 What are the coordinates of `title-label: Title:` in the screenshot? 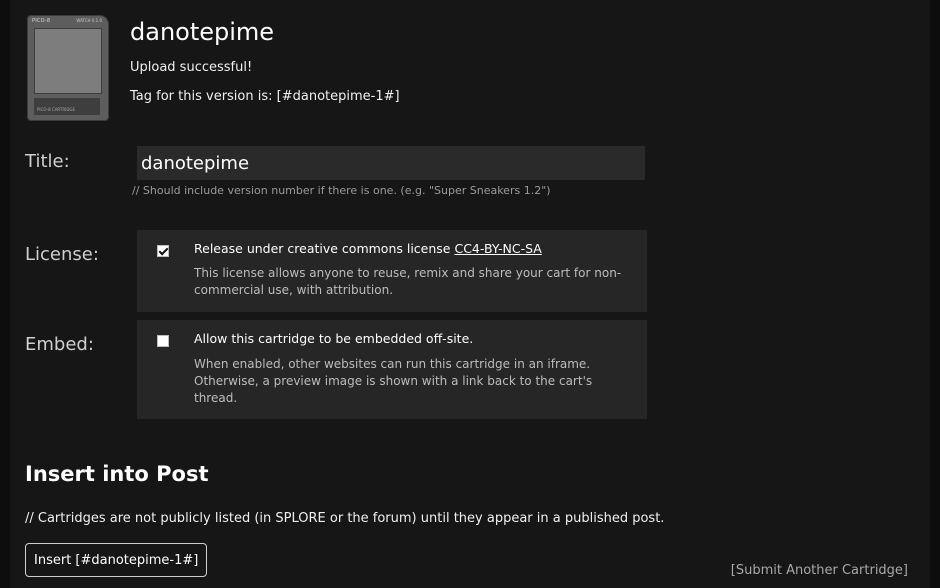 It's located at (47, 161).